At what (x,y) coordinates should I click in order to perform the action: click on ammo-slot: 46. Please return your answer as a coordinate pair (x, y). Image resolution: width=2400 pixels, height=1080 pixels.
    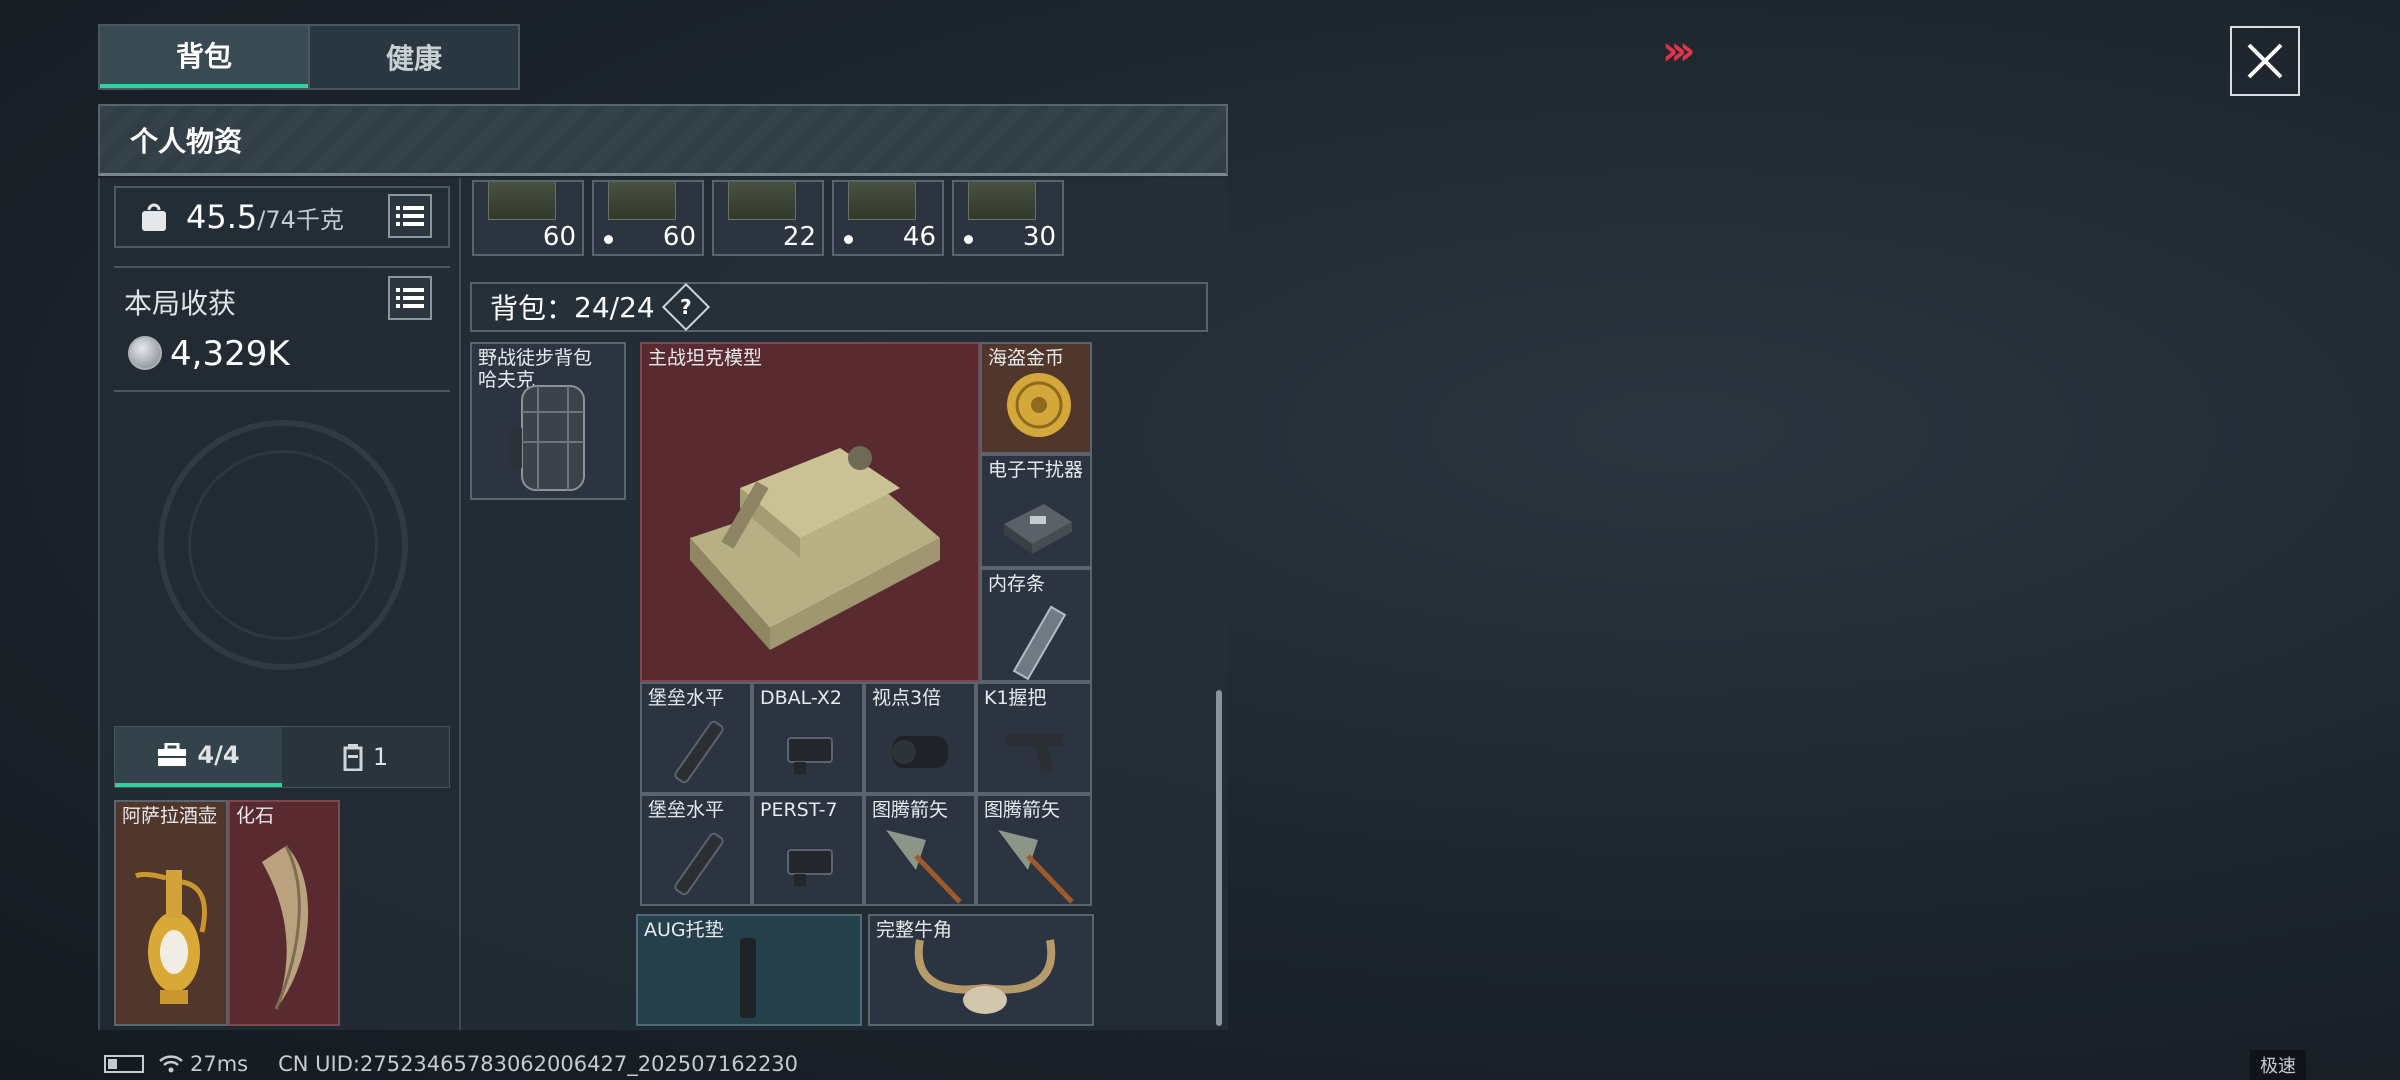
    Looking at the image, I should click on (888, 218).